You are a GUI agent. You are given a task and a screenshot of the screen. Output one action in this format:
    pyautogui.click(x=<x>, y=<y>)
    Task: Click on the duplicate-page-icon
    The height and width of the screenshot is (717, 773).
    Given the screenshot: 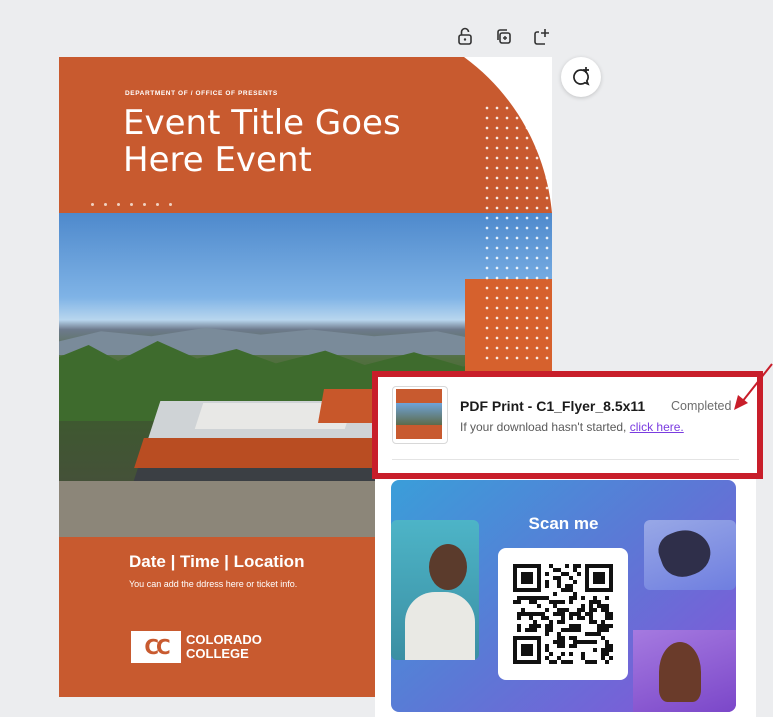 What is the action you would take?
    pyautogui.click(x=503, y=36)
    